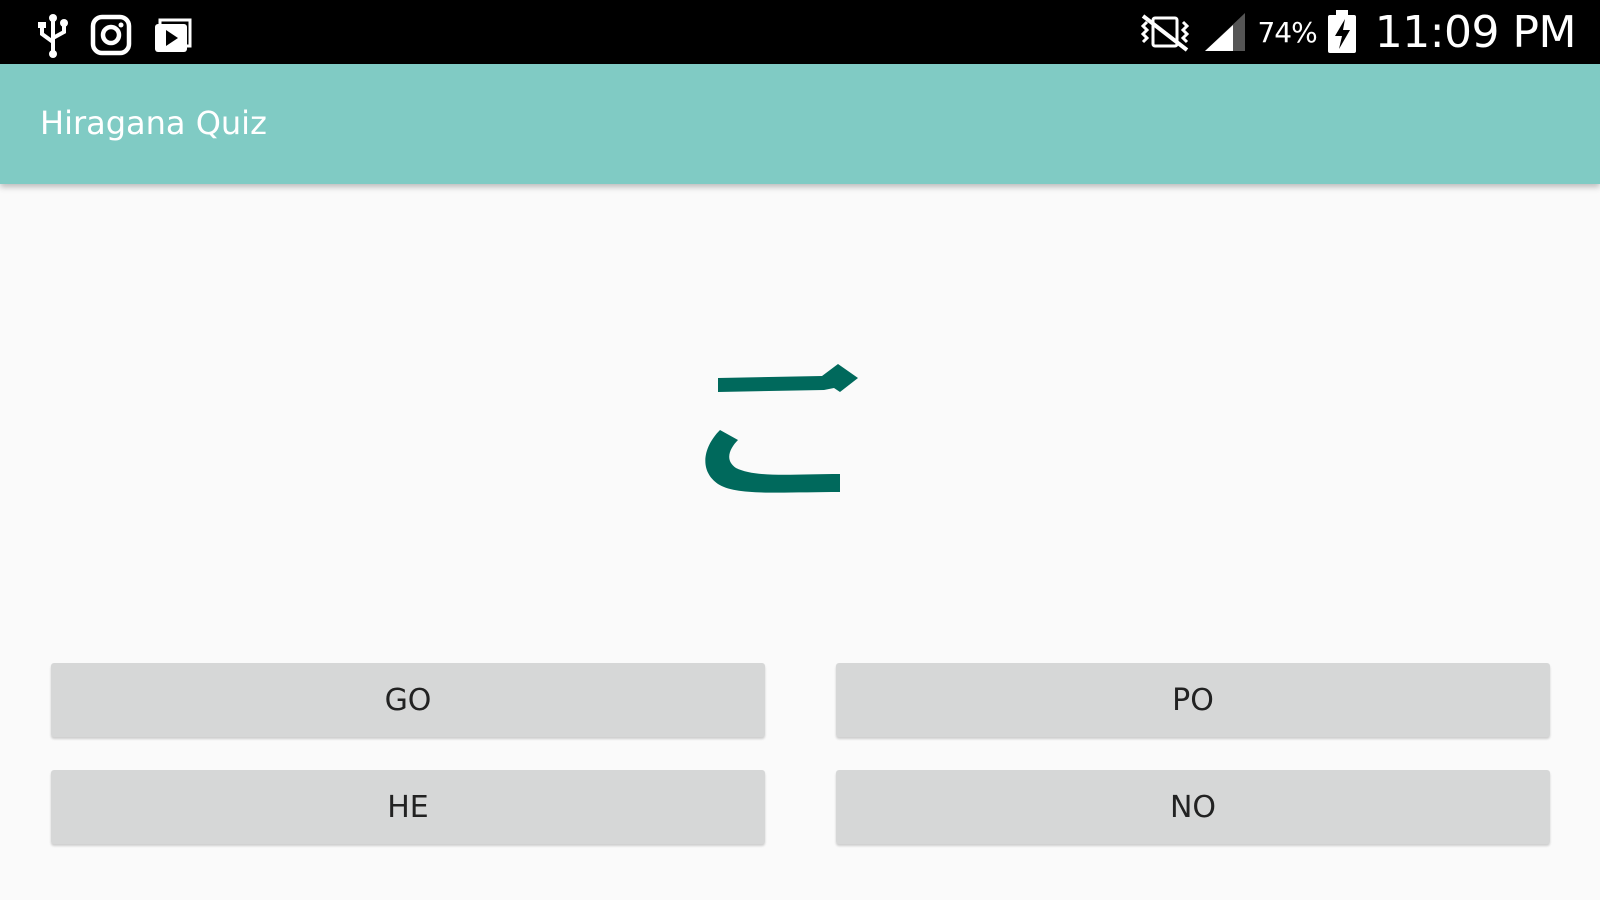  I want to click on battery-charging-icon, so click(1342, 32).